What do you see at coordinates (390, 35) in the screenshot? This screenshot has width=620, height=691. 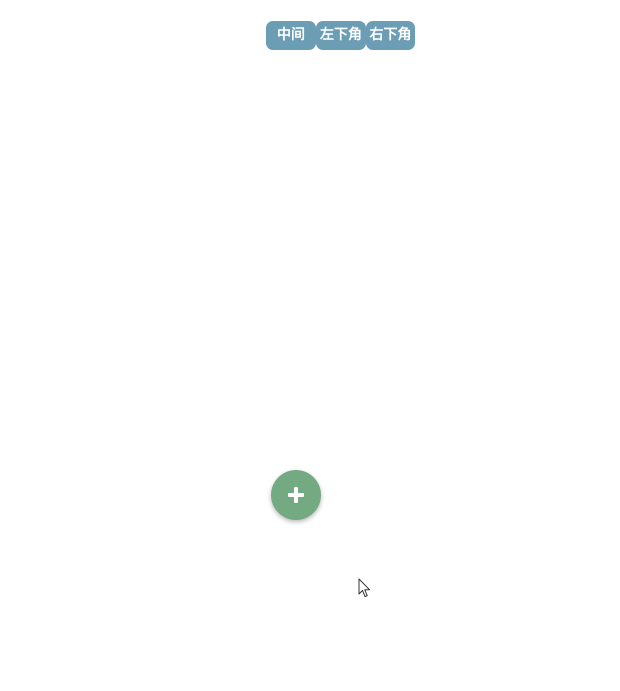 I see `bottom-right-position-button: 右下角` at bounding box center [390, 35].